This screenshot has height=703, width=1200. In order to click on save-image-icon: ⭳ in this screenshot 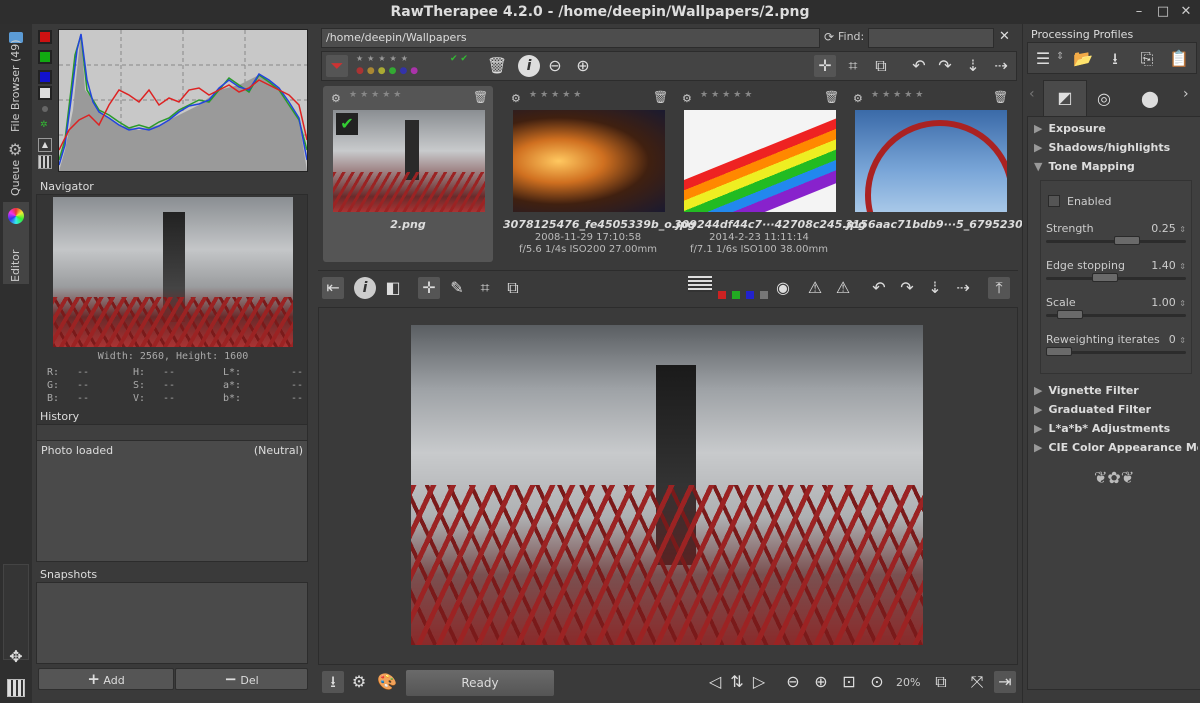, I will do `click(333, 682)`.